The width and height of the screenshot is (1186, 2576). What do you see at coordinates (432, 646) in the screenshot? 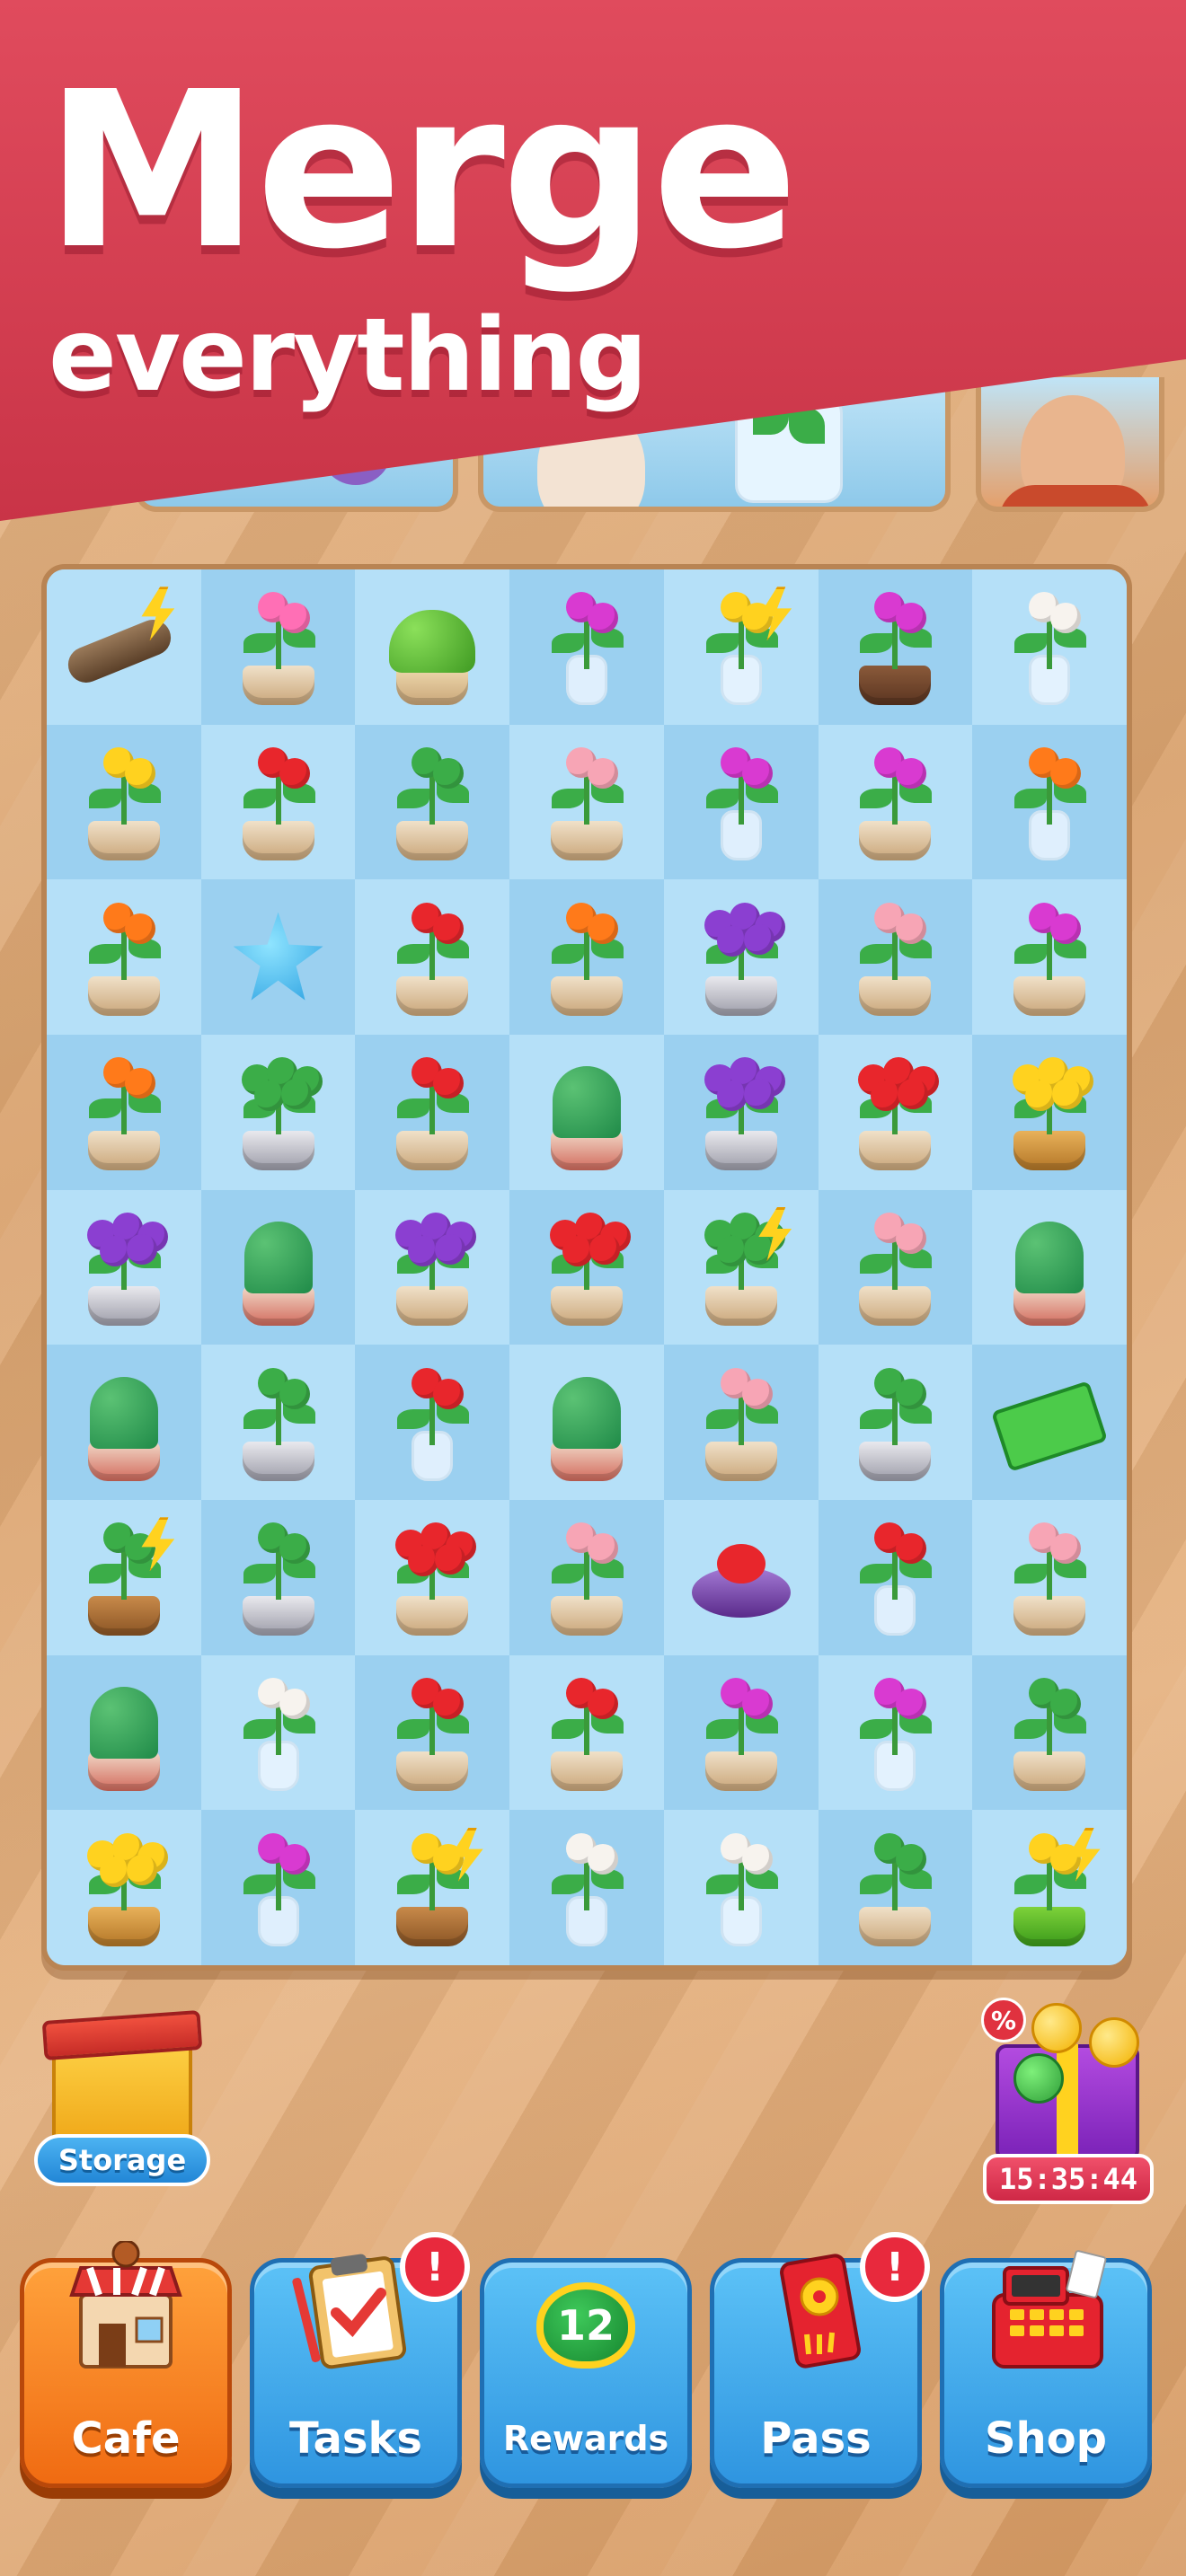
I see `bunny-cactus-icon` at bounding box center [432, 646].